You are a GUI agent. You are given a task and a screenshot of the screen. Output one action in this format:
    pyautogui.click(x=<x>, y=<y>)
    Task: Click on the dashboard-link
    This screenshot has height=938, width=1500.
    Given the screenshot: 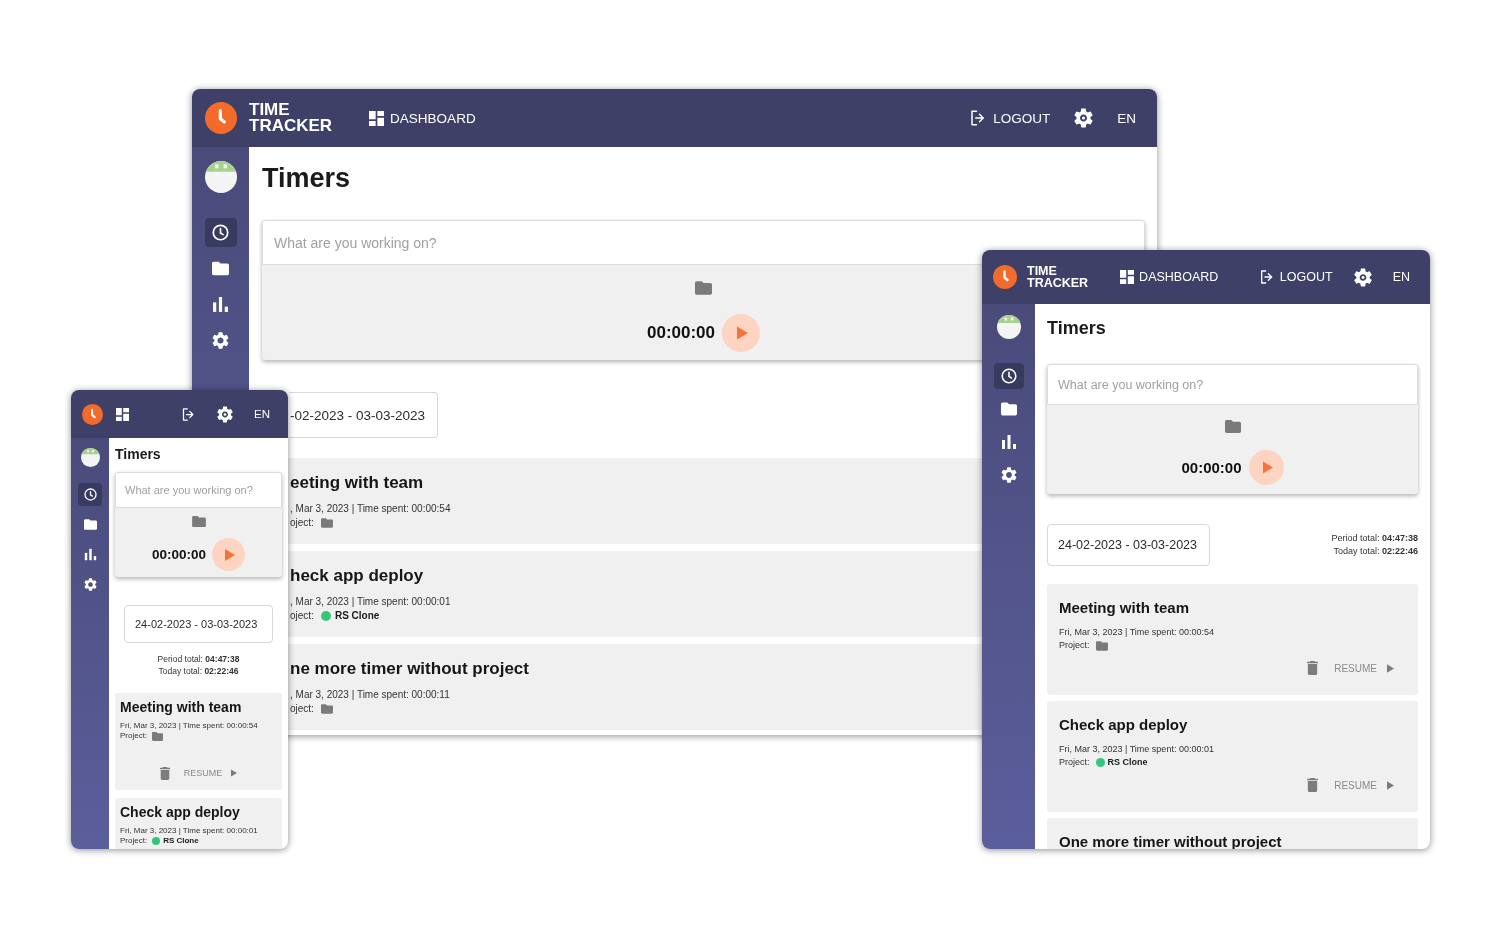 What is the action you would take?
    pyautogui.click(x=122, y=414)
    